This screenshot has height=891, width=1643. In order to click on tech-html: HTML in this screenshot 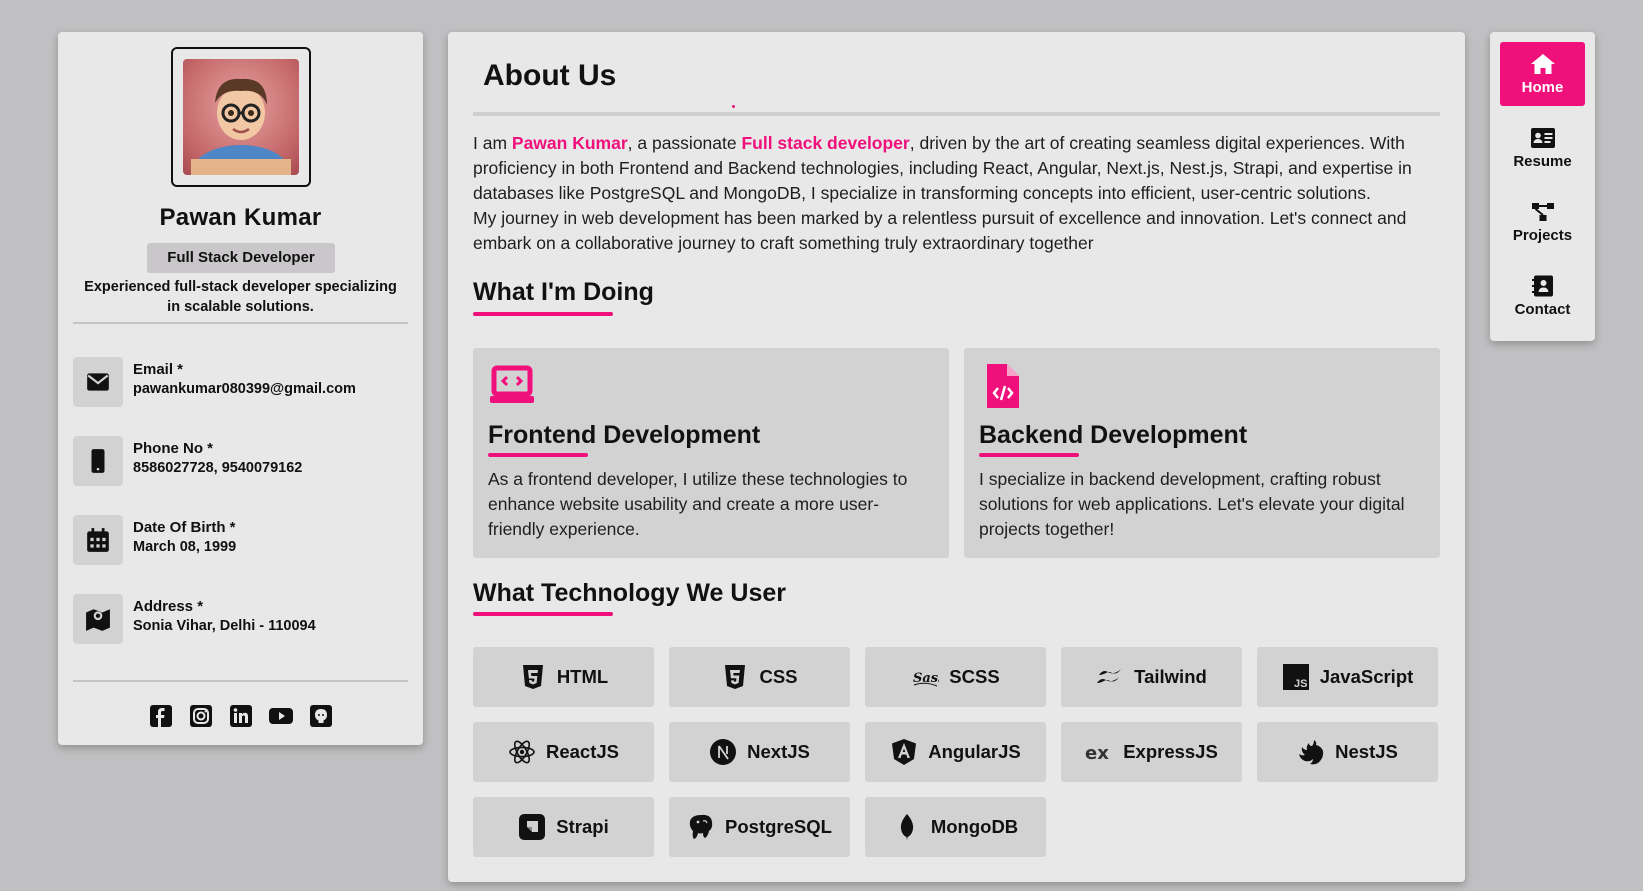, I will do `click(563, 677)`.